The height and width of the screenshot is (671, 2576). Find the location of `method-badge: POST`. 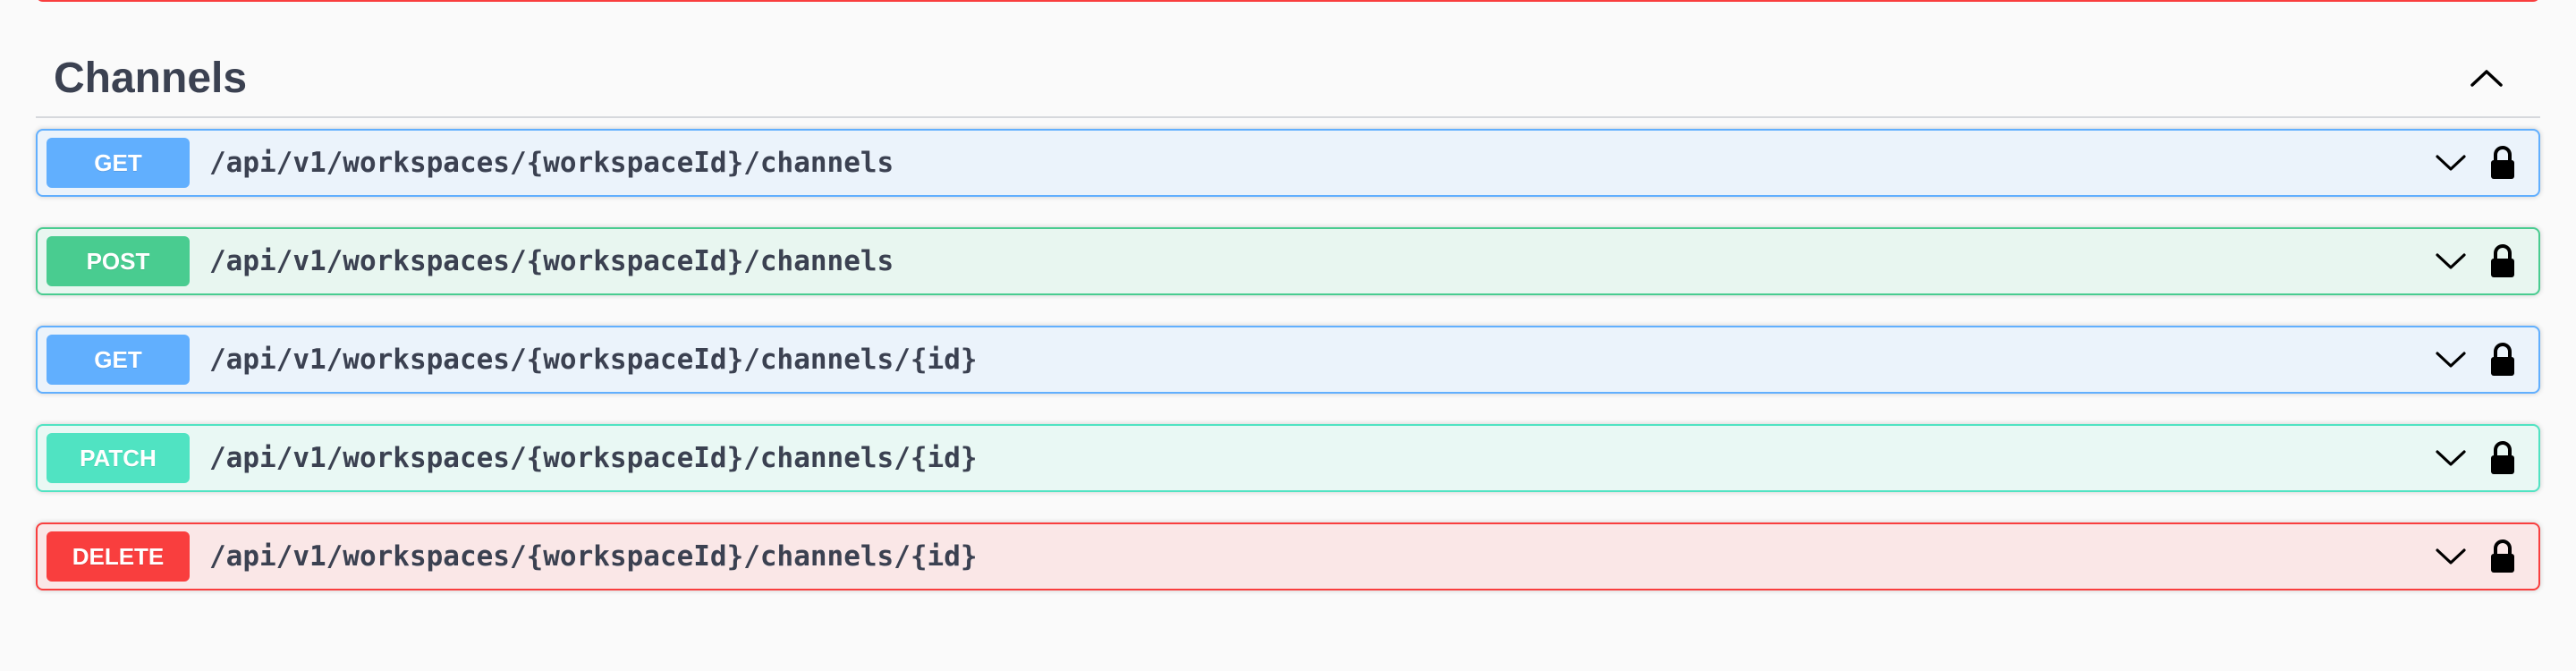

method-badge: POST is located at coordinates (118, 261).